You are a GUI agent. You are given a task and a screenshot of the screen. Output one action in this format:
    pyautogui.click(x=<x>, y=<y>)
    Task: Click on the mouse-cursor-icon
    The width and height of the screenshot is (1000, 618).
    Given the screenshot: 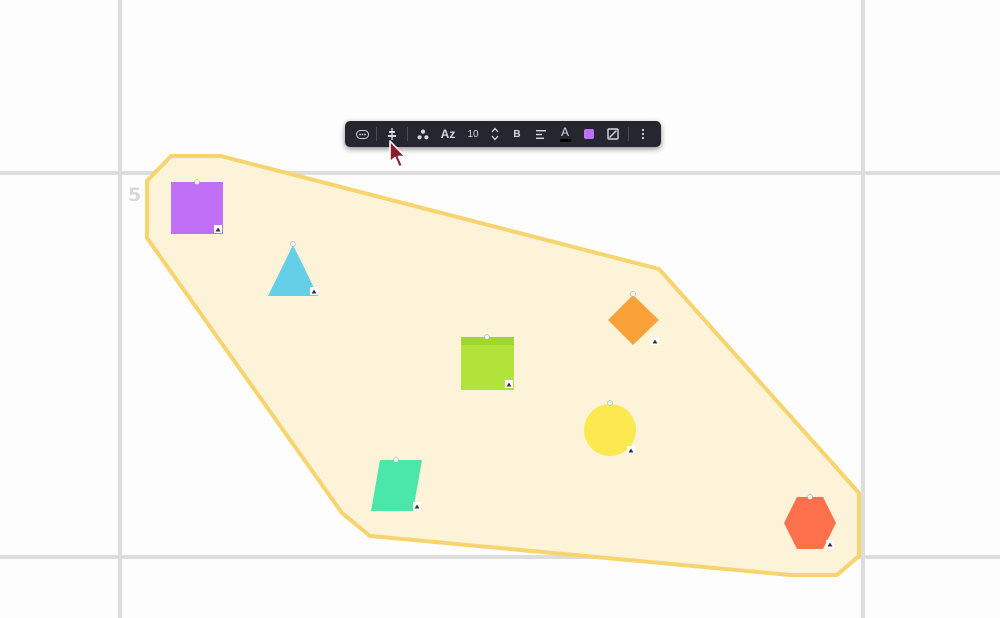 What is the action you would take?
    pyautogui.click(x=397, y=154)
    